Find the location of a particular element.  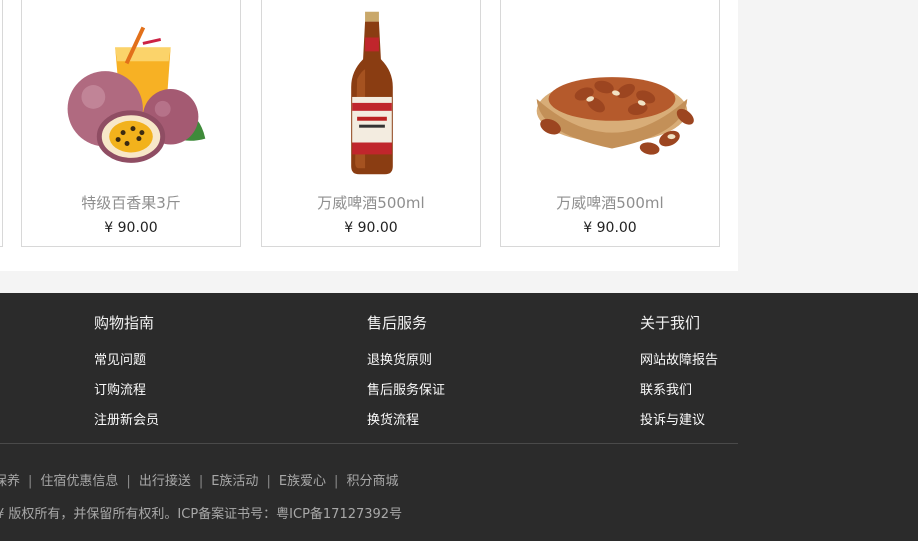

footer-link: 订购流程 is located at coordinates (120, 388).